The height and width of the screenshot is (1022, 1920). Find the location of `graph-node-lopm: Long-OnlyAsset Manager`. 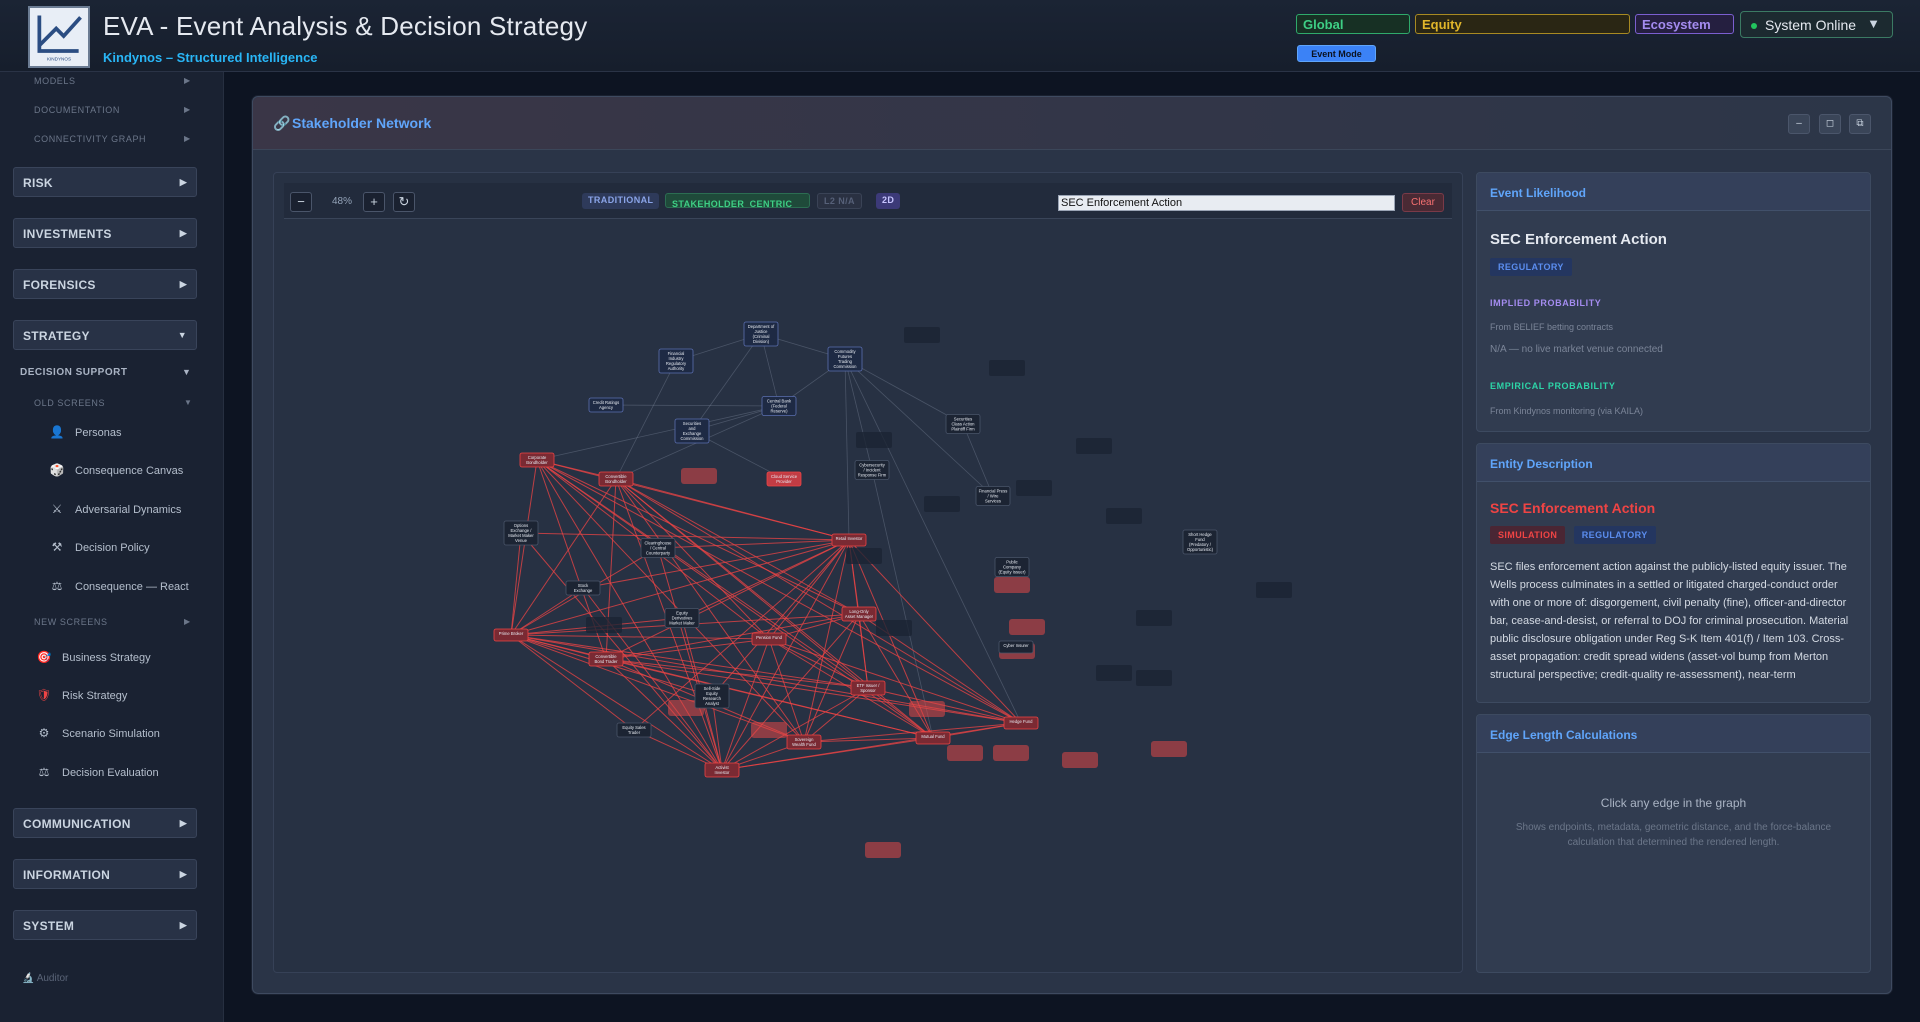

graph-node-lopm: Long-OnlyAsset Manager is located at coordinates (859, 614).